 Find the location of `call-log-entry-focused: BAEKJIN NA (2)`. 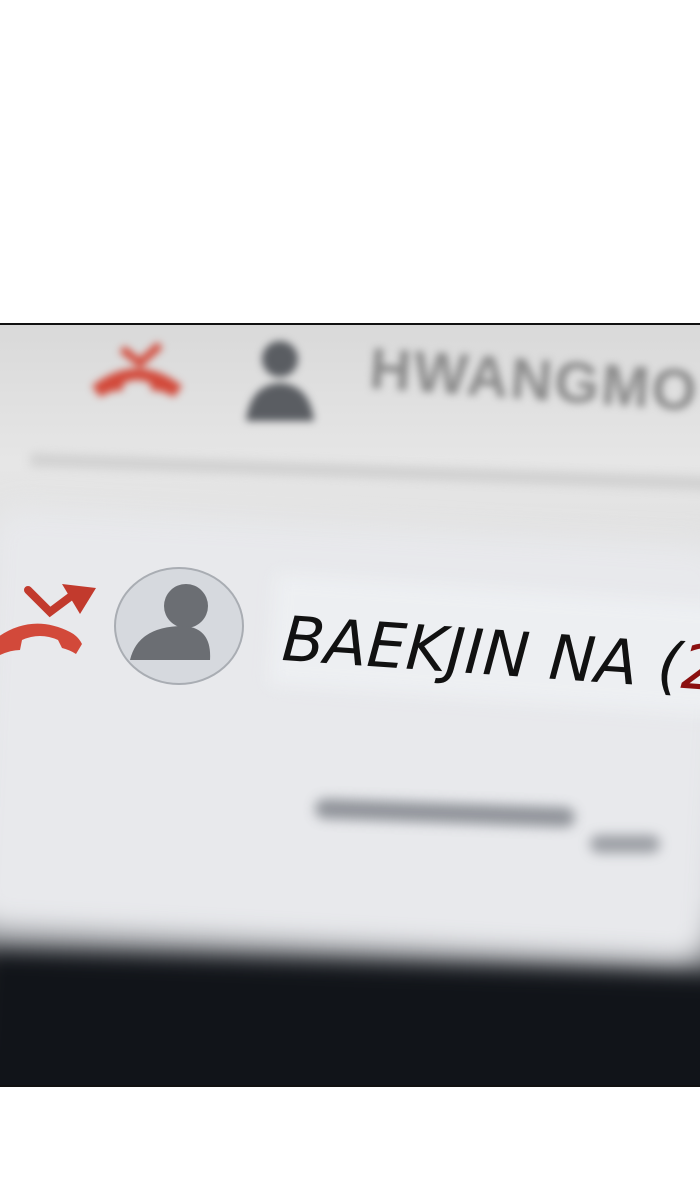

call-log-entry-focused: BAEKJIN NA (2) is located at coordinates (350, 633).